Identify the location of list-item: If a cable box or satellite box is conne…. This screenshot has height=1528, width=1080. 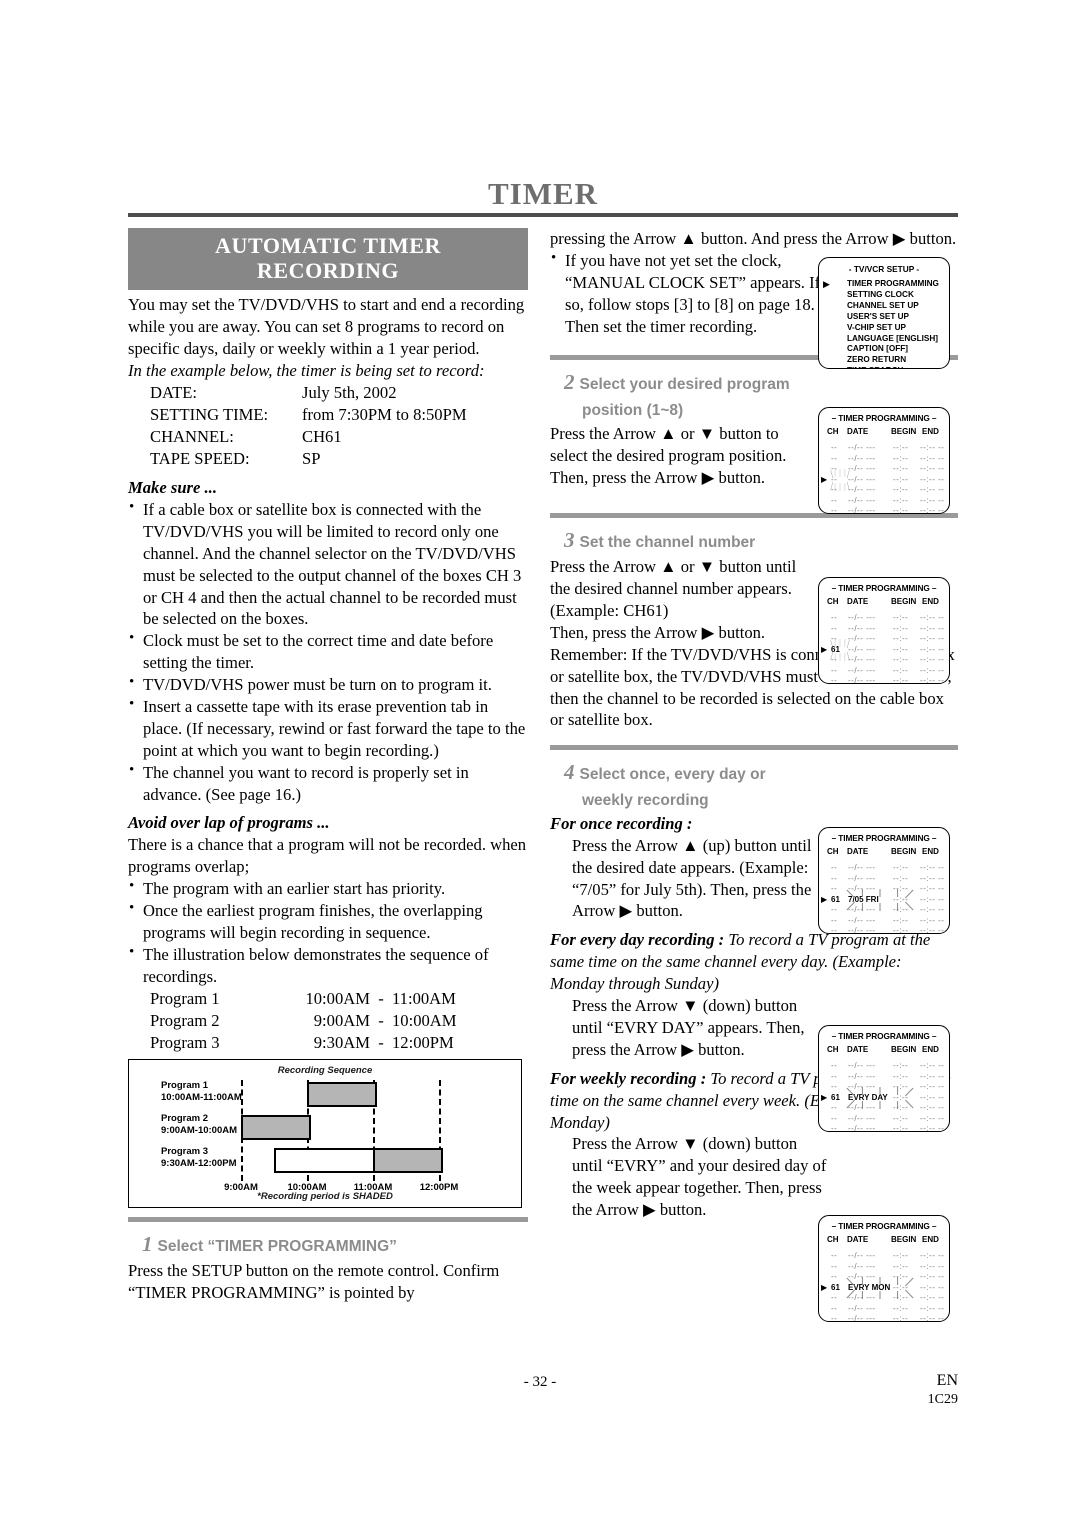
(328, 564).